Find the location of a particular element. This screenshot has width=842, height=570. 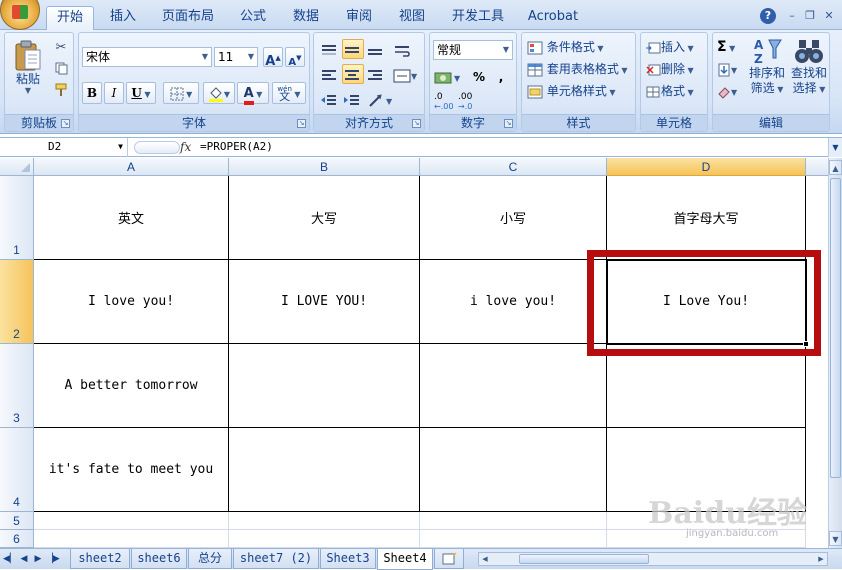

column-header-c: C is located at coordinates (513, 167).